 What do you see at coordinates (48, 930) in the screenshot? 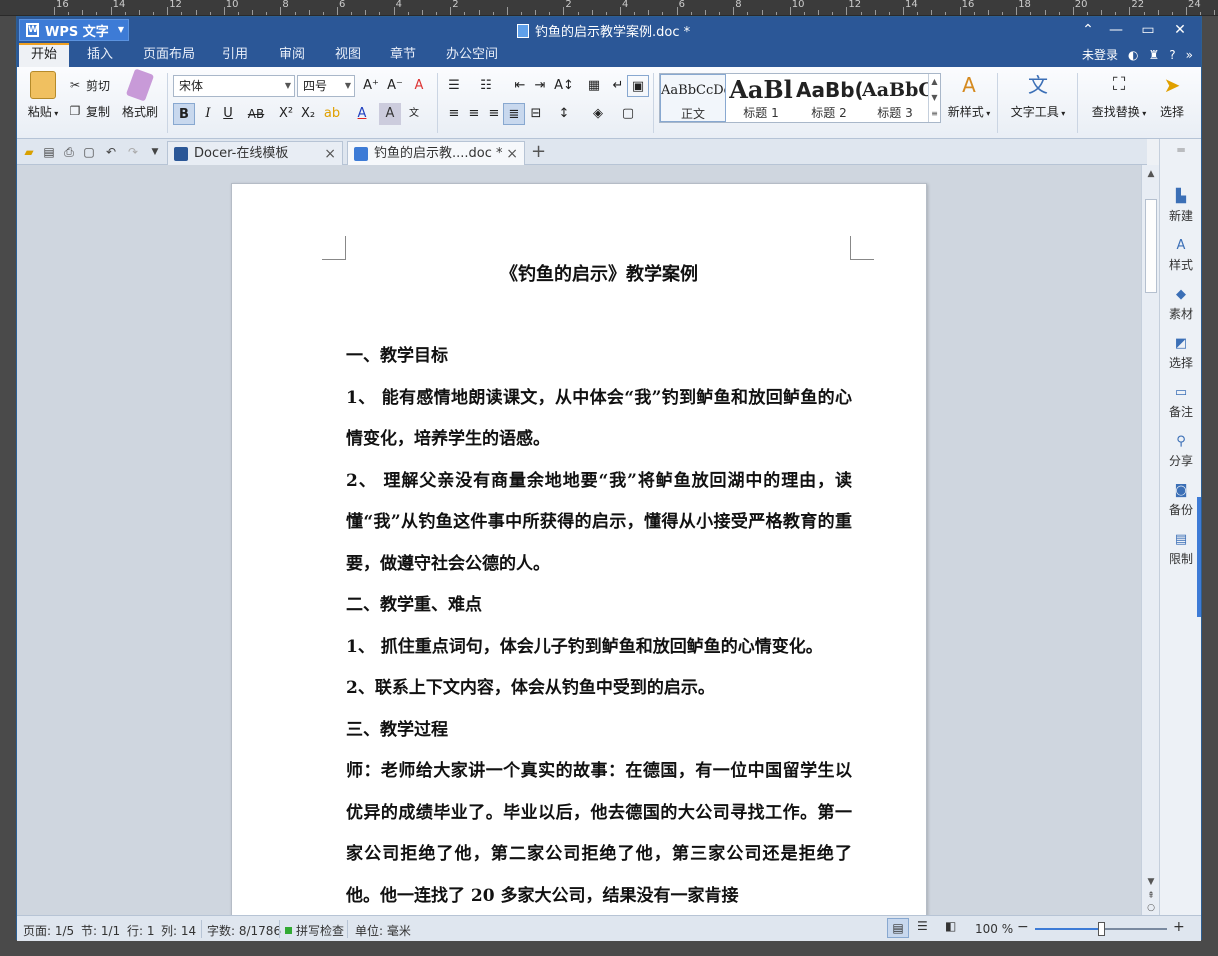
I see `status-page: 页面: 1/5` at bounding box center [48, 930].